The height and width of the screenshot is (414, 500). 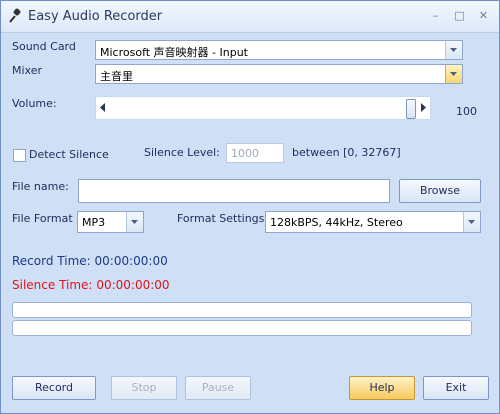 What do you see at coordinates (54, 388) in the screenshot?
I see `record-button: Record` at bounding box center [54, 388].